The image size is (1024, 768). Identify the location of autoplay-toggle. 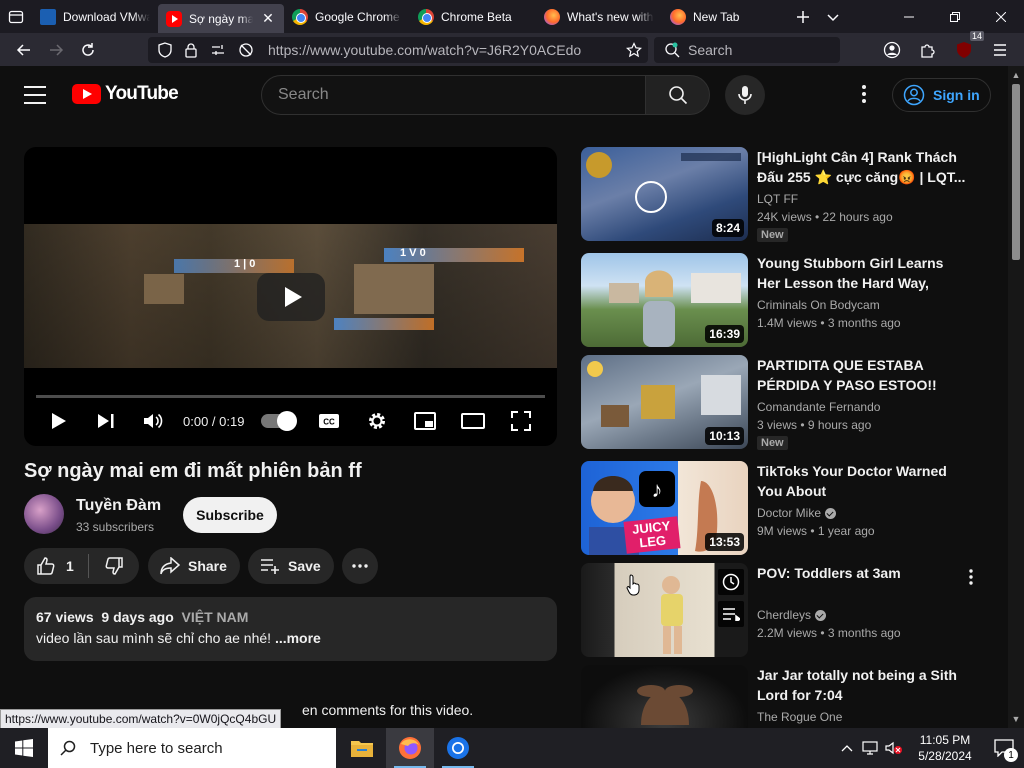
(279, 421).